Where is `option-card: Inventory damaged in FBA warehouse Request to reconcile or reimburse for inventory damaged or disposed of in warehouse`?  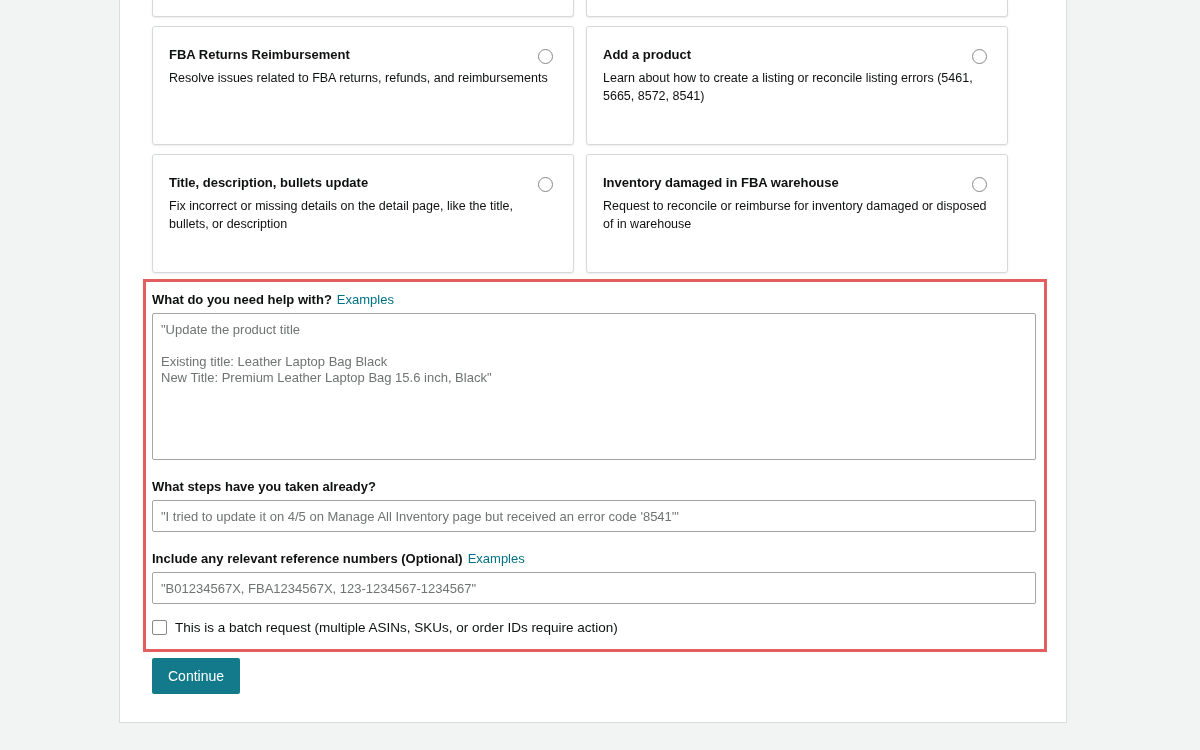
option-card: Inventory damaged in FBA warehouse Request to reconcile or reimburse for inventory damaged or disposed of in warehouse is located at coordinates (797, 213).